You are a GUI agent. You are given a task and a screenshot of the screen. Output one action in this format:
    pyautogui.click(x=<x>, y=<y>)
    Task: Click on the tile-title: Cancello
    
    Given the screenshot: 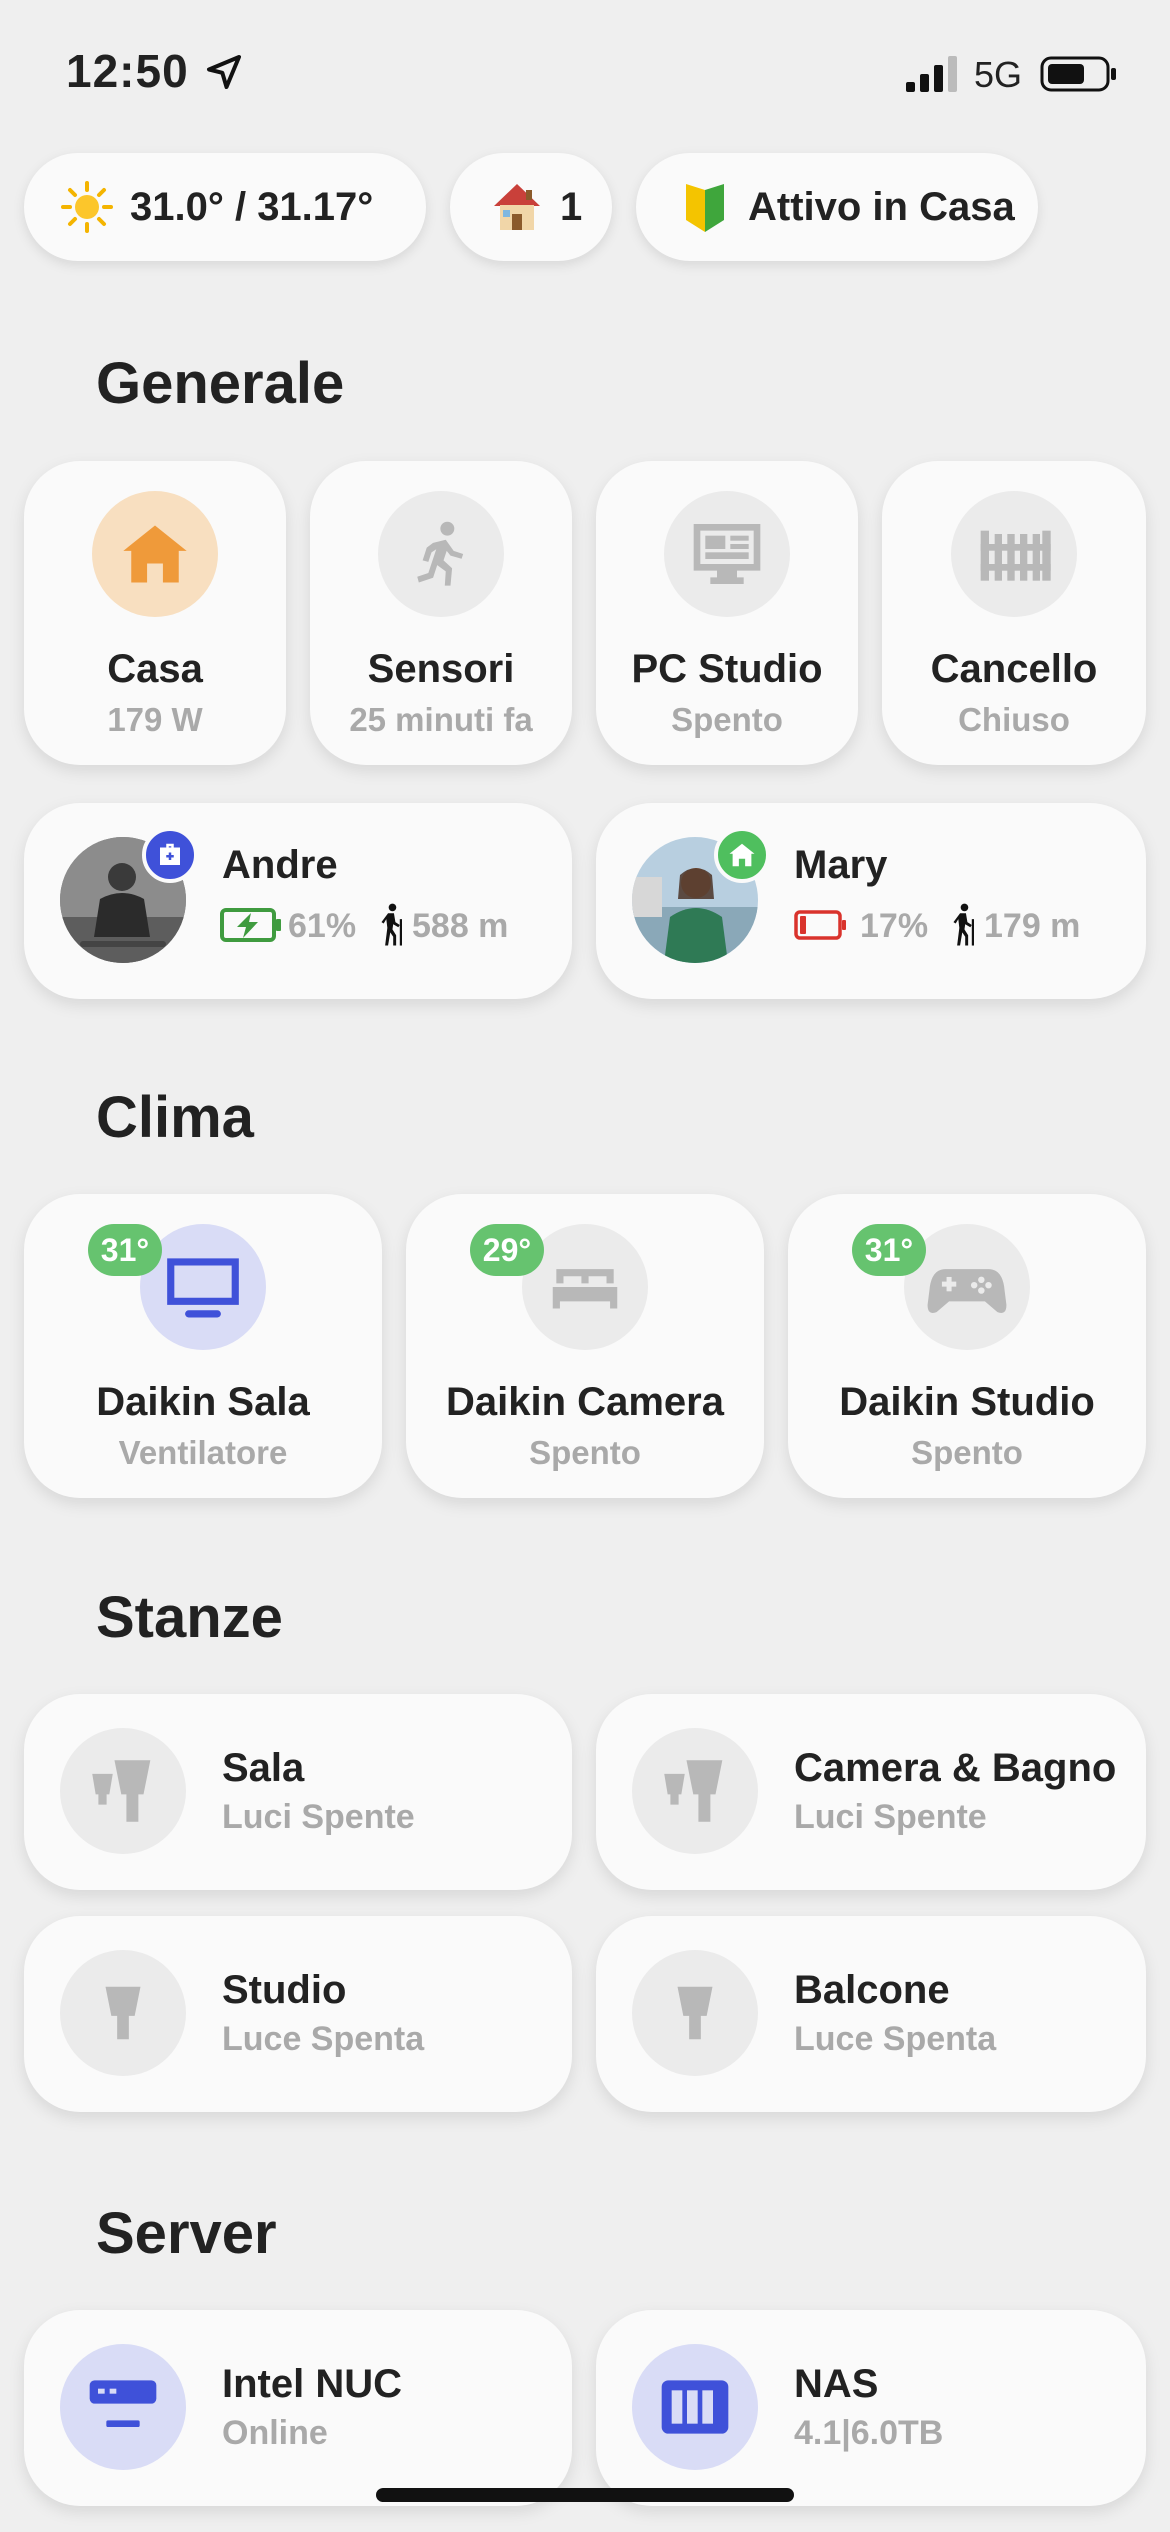 What is the action you would take?
    pyautogui.click(x=1014, y=669)
    